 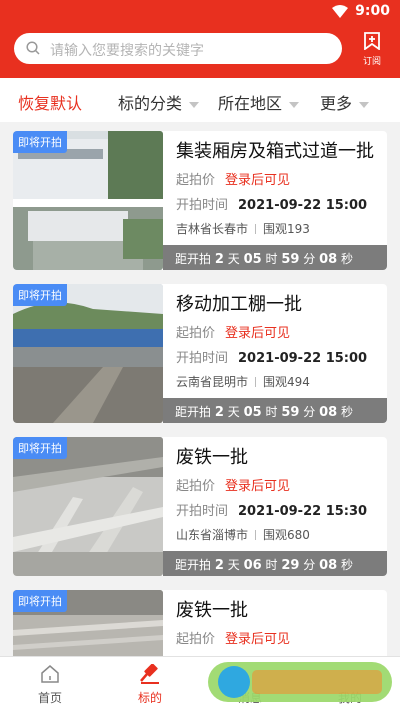 What do you see at coordinates (286, 535) in the screenshot?
I see `view-count: 围观680` at bounding box center [286, 535].